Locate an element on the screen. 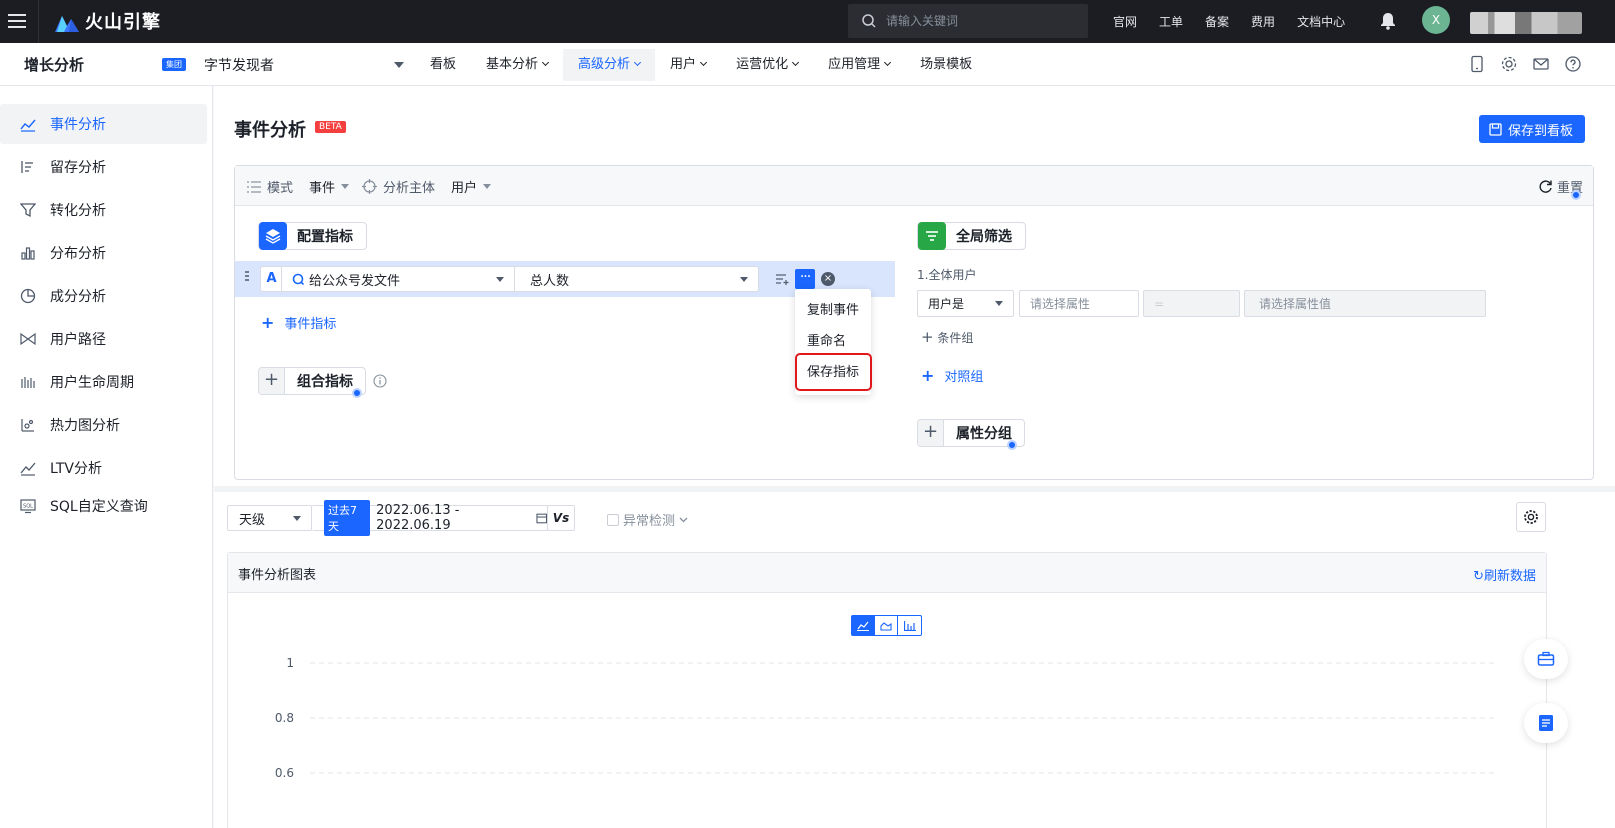  event-selector: 给公众号发文件 is located at coordinates (398, 279).